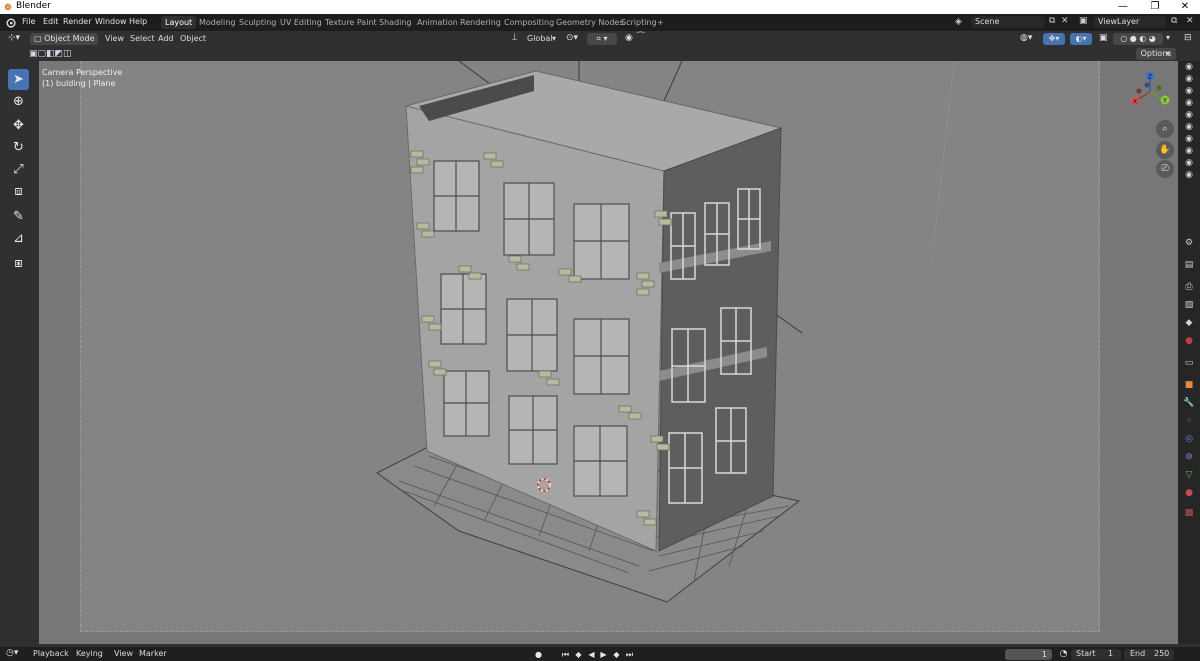  I want to click on view-layer-icon: ▣, so click(1083, 21).